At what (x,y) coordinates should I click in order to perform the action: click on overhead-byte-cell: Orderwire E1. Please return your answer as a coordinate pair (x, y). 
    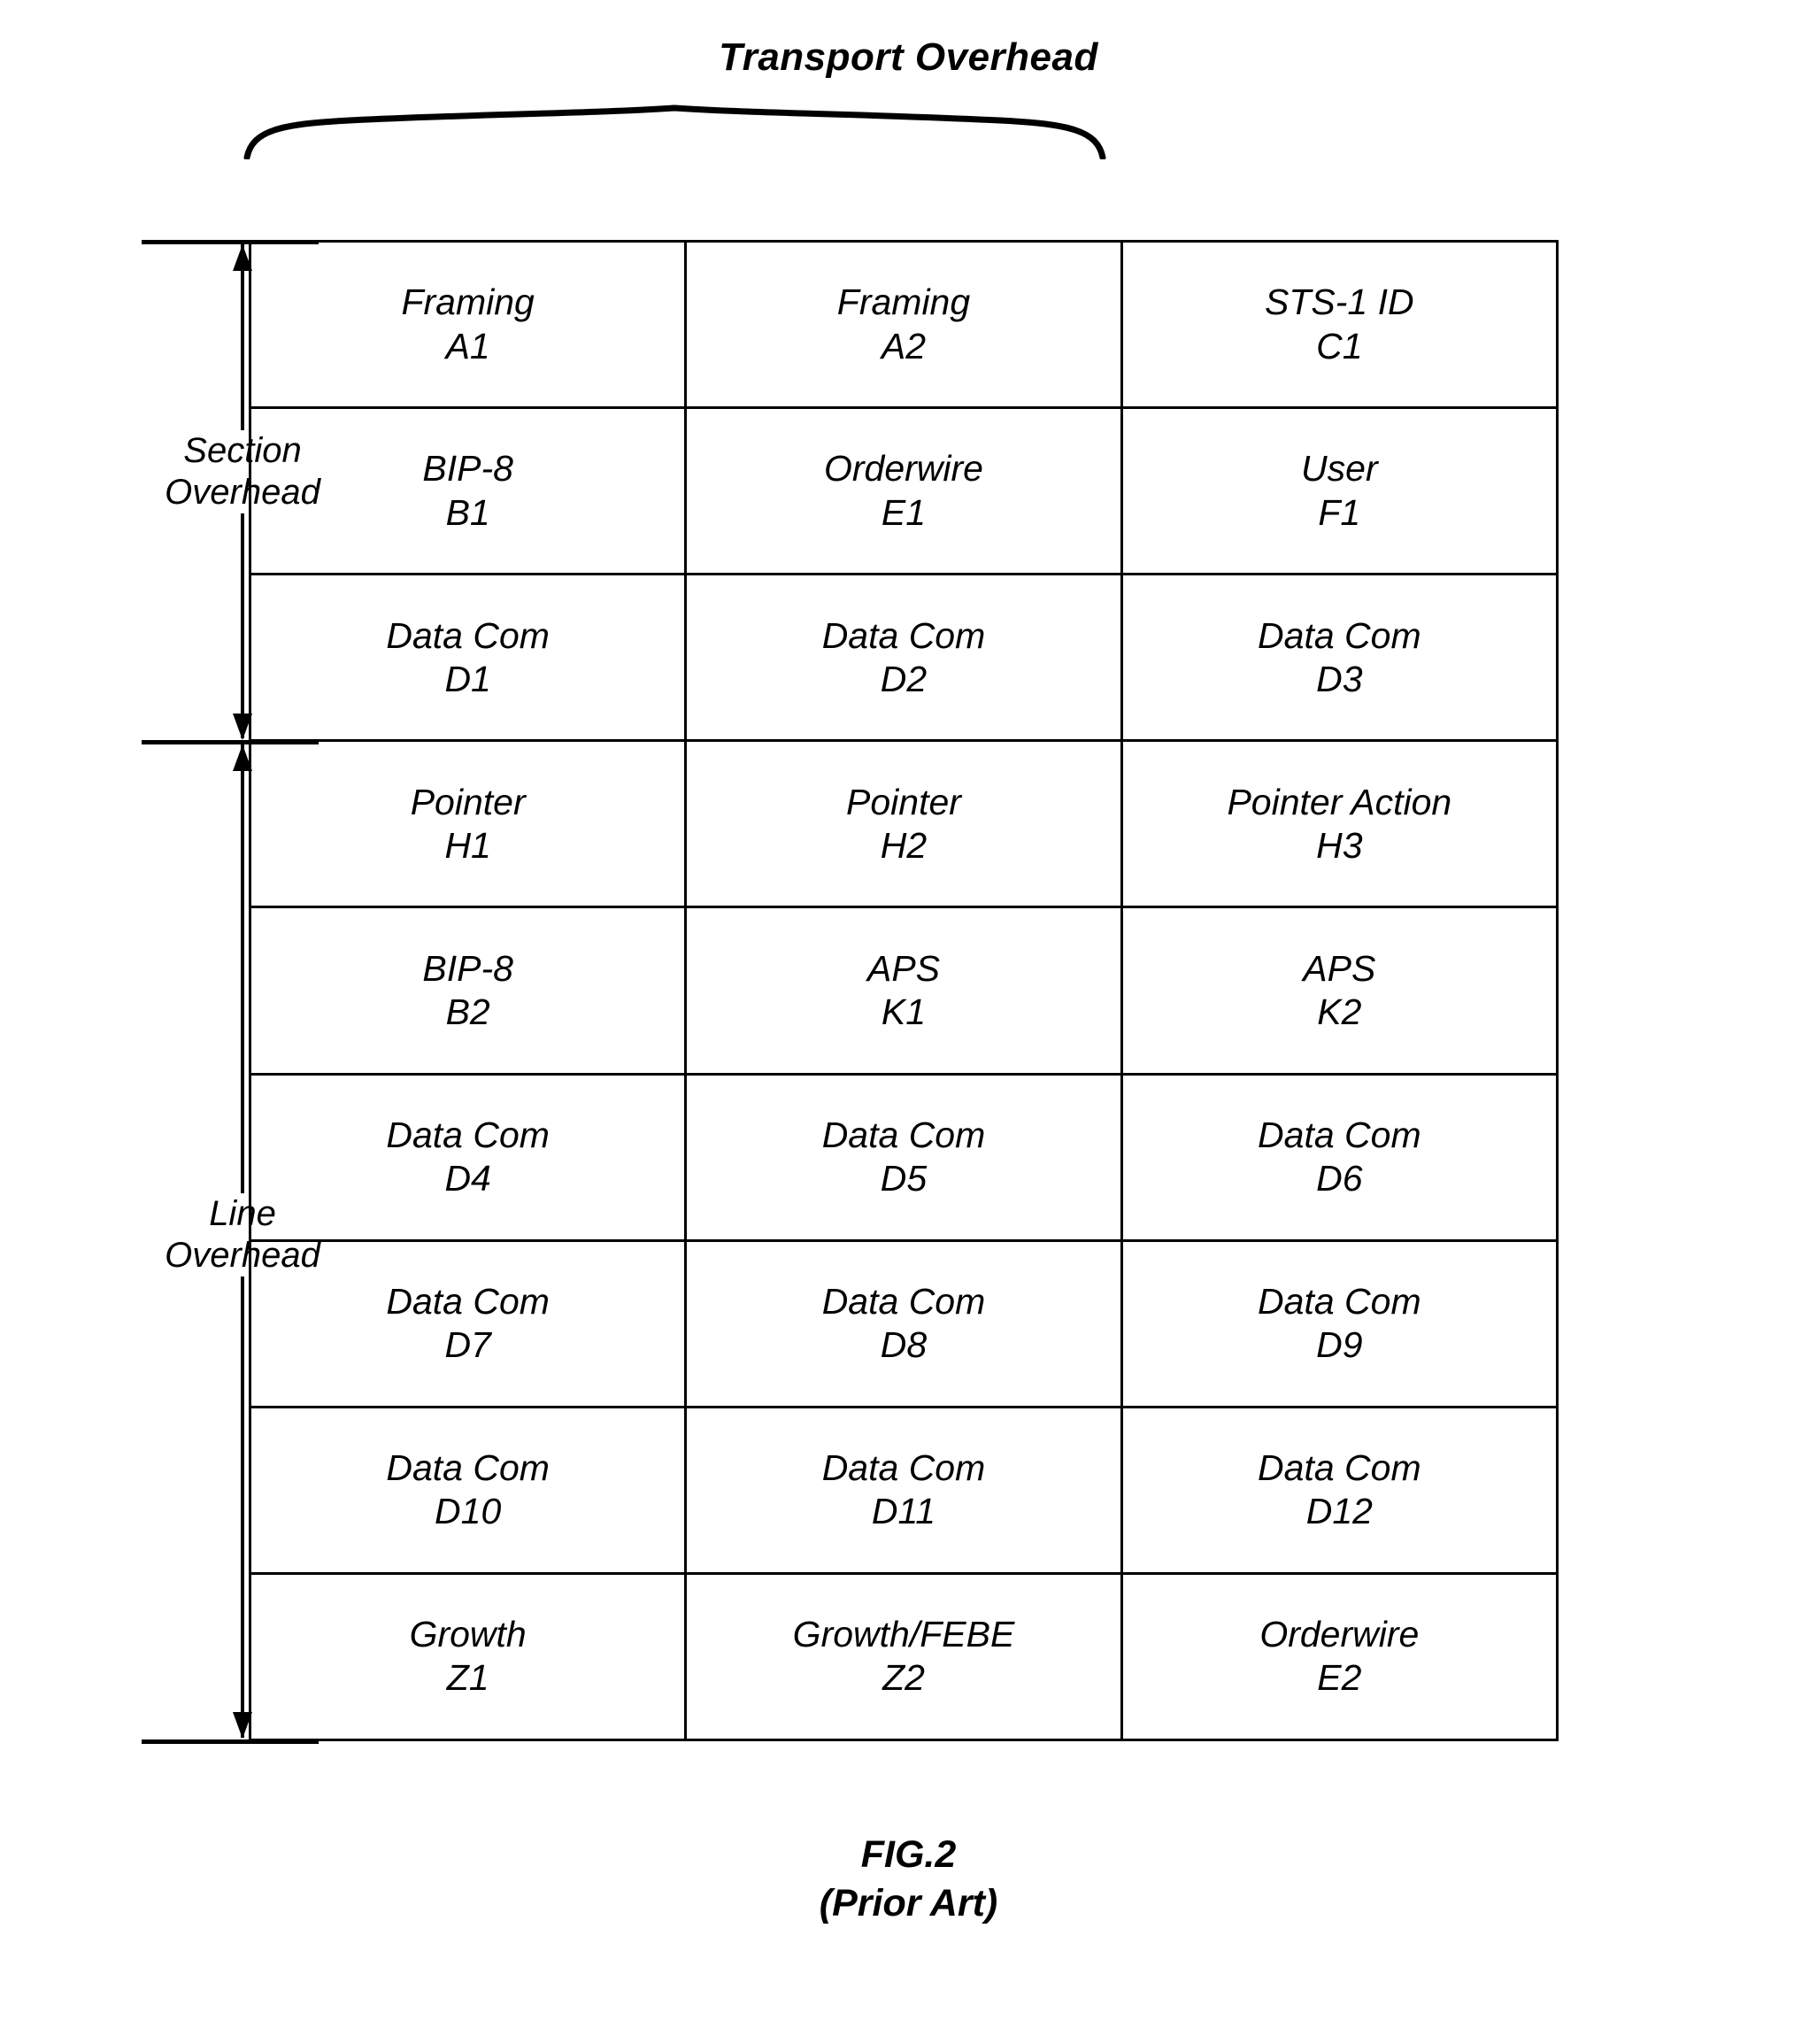
    Looking at the image, I should click on (903, 491).